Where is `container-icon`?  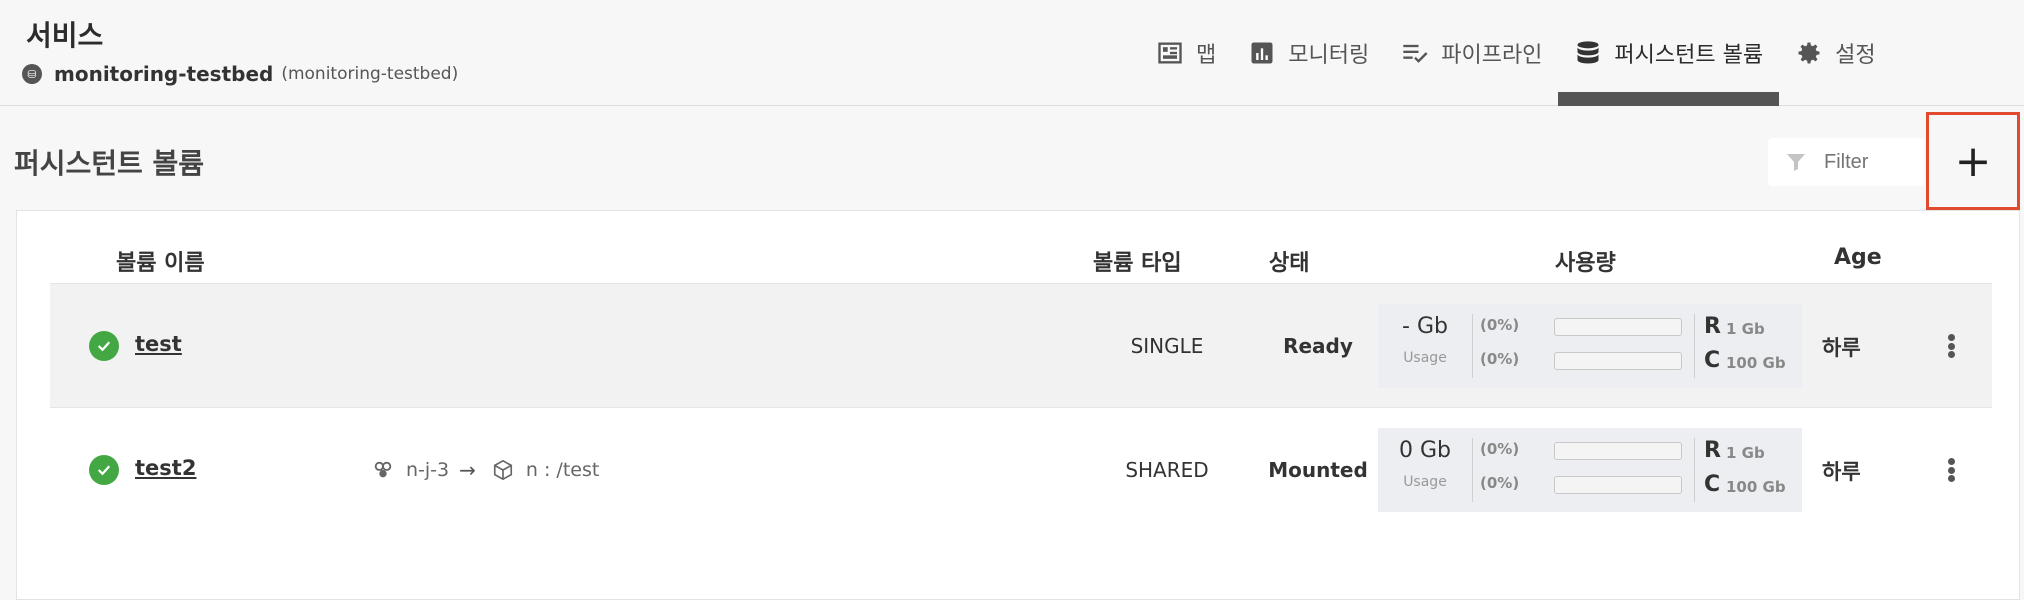
container-icon is located at coordinates (502, 470).